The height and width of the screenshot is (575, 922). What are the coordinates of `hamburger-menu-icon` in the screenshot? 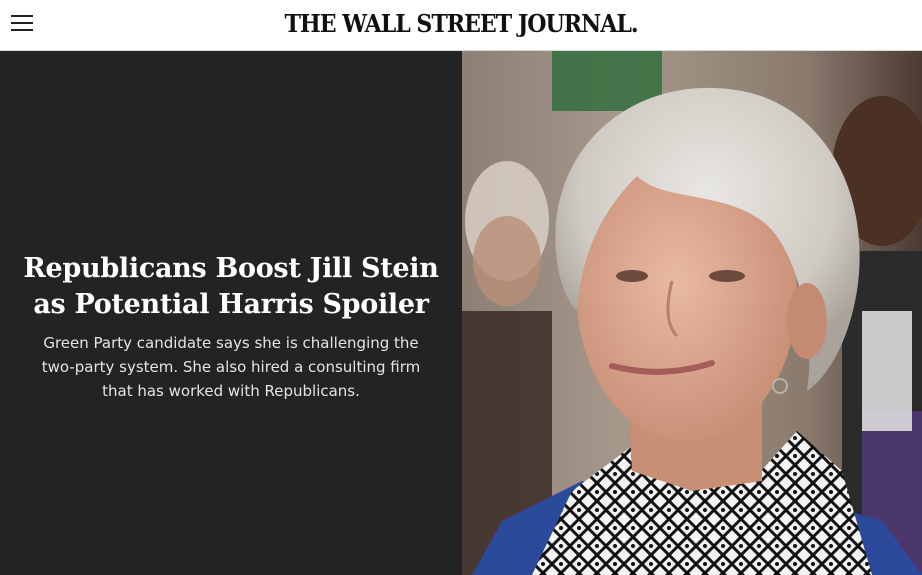 It's located at (22, 23).